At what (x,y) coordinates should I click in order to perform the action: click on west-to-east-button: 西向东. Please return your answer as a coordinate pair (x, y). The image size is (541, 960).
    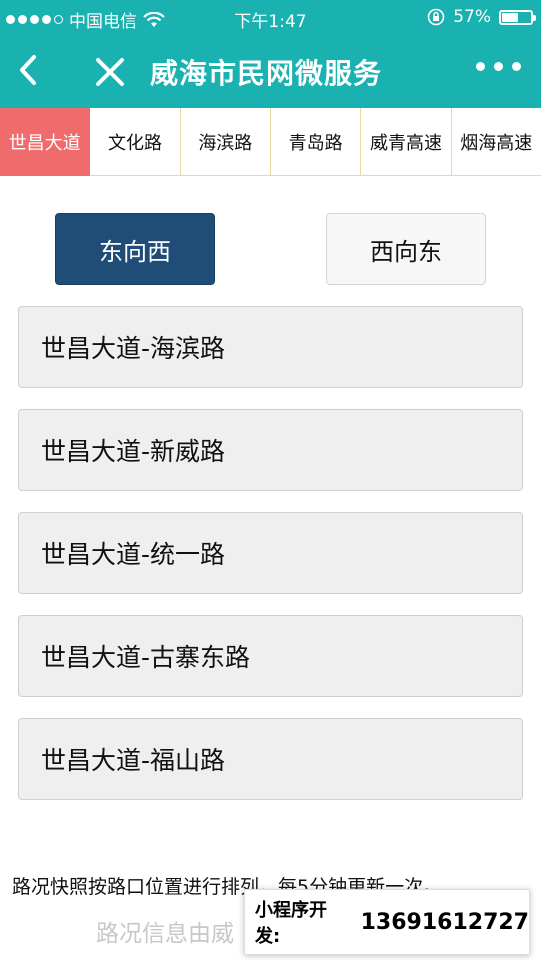
    Looking at the image, I should click on (406, 249).